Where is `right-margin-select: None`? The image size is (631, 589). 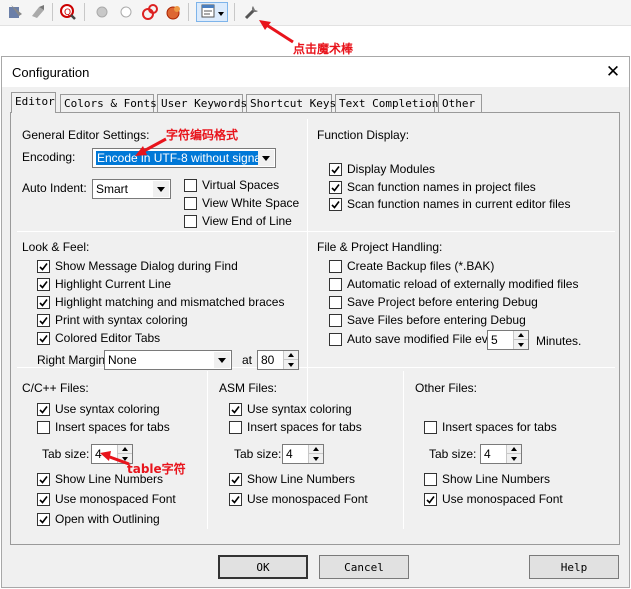
right-margin-select: None is located at coordinates (168, 360).